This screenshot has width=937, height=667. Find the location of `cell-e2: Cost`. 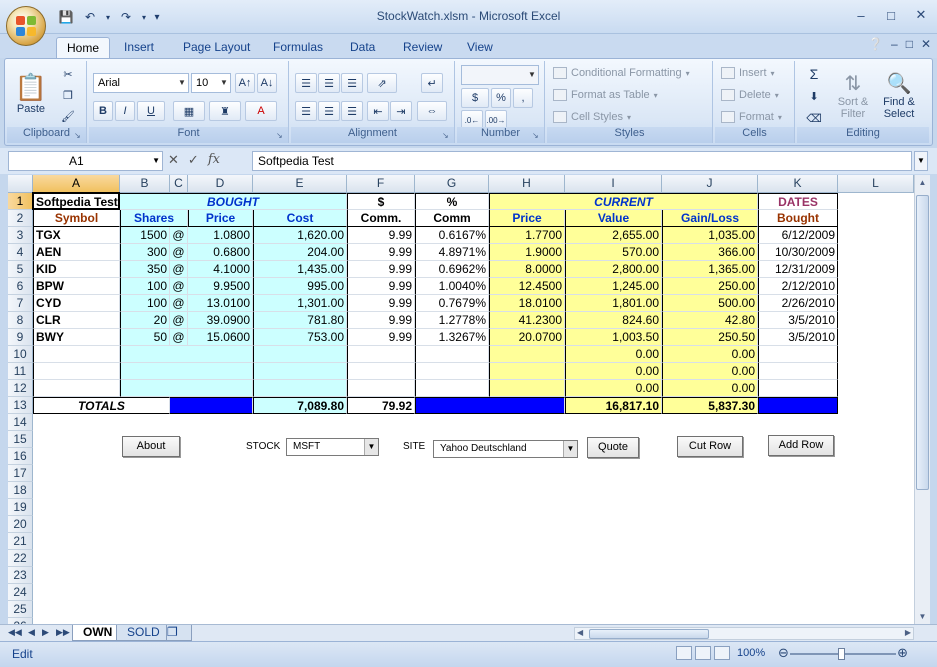

cell-e2: Cost is located at coordinates (300, 218).